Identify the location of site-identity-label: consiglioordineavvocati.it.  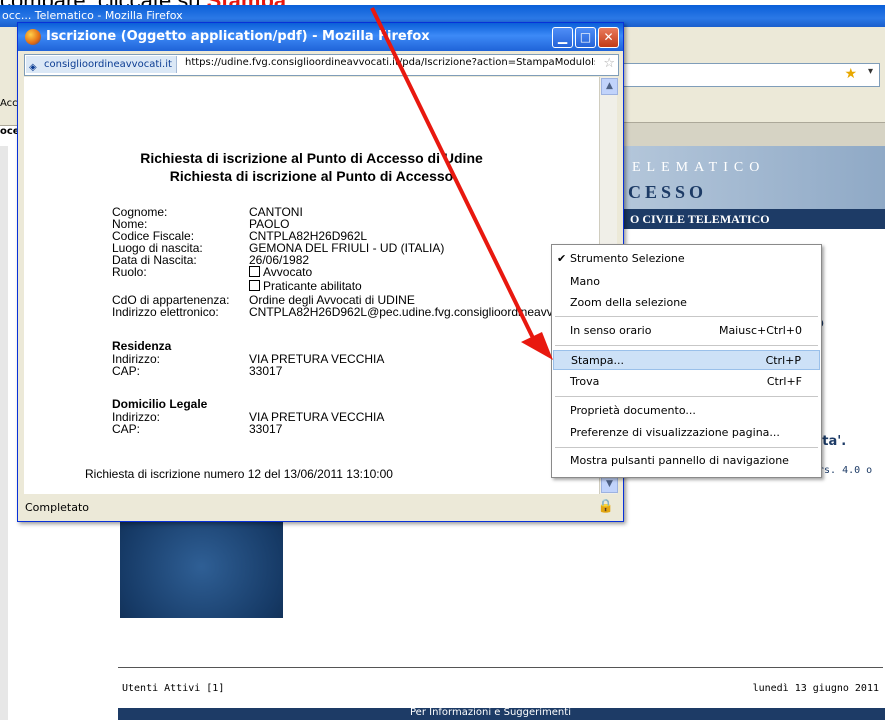
(108, 64).